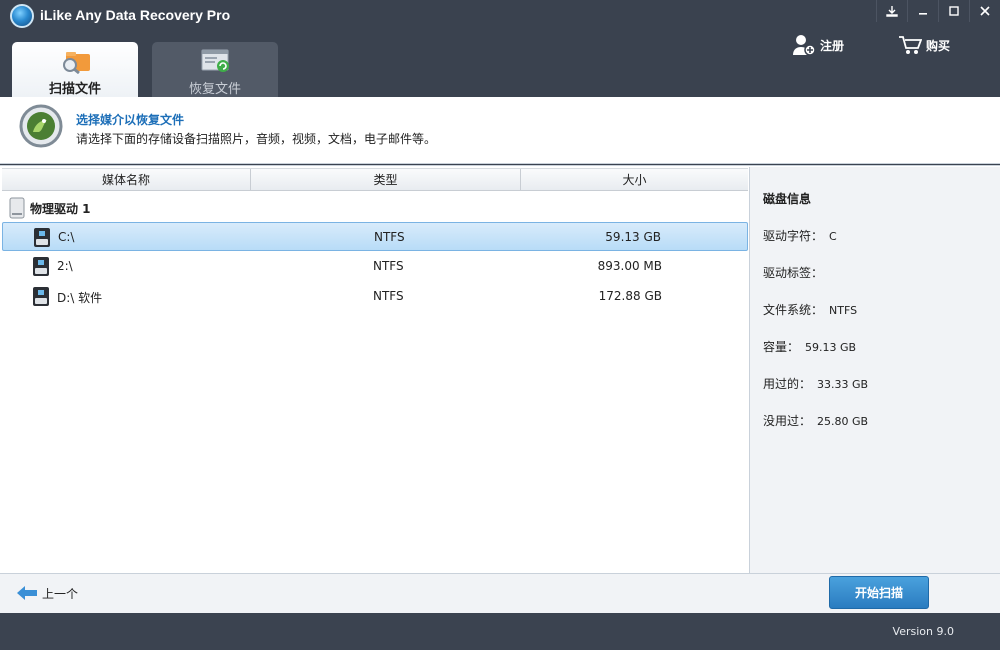  I want to click on arrow-left-icon, so click(27, 593).